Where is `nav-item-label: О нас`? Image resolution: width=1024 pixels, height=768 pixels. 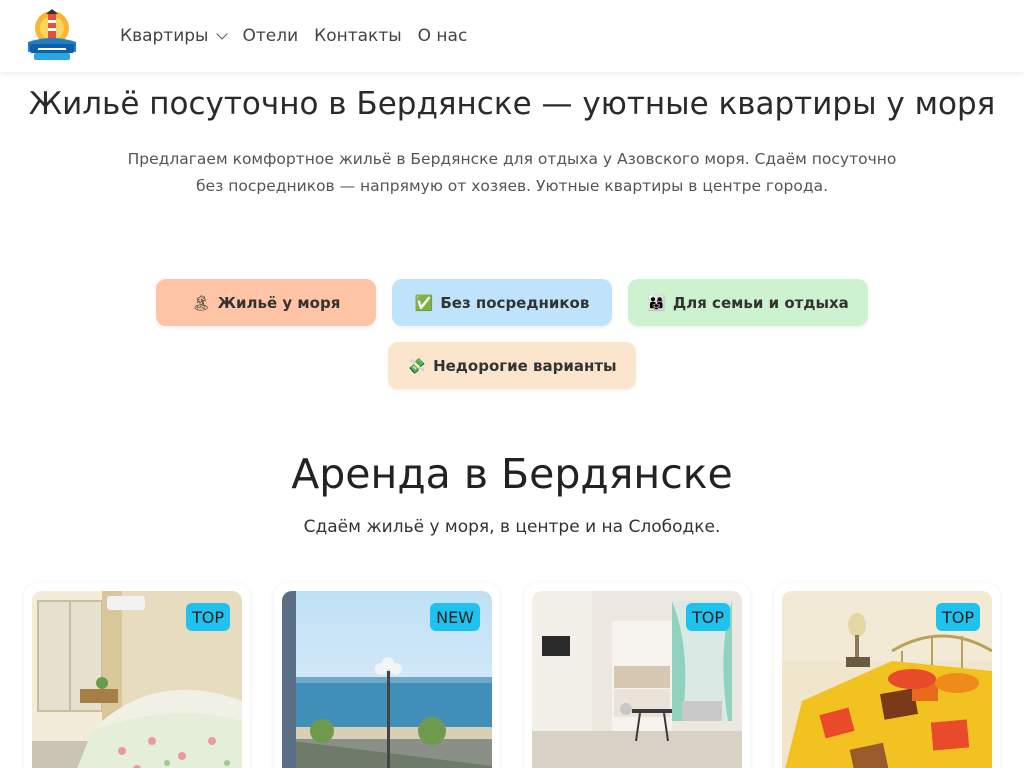 nav-item-label: О нас is located at coordinates (442, 36).